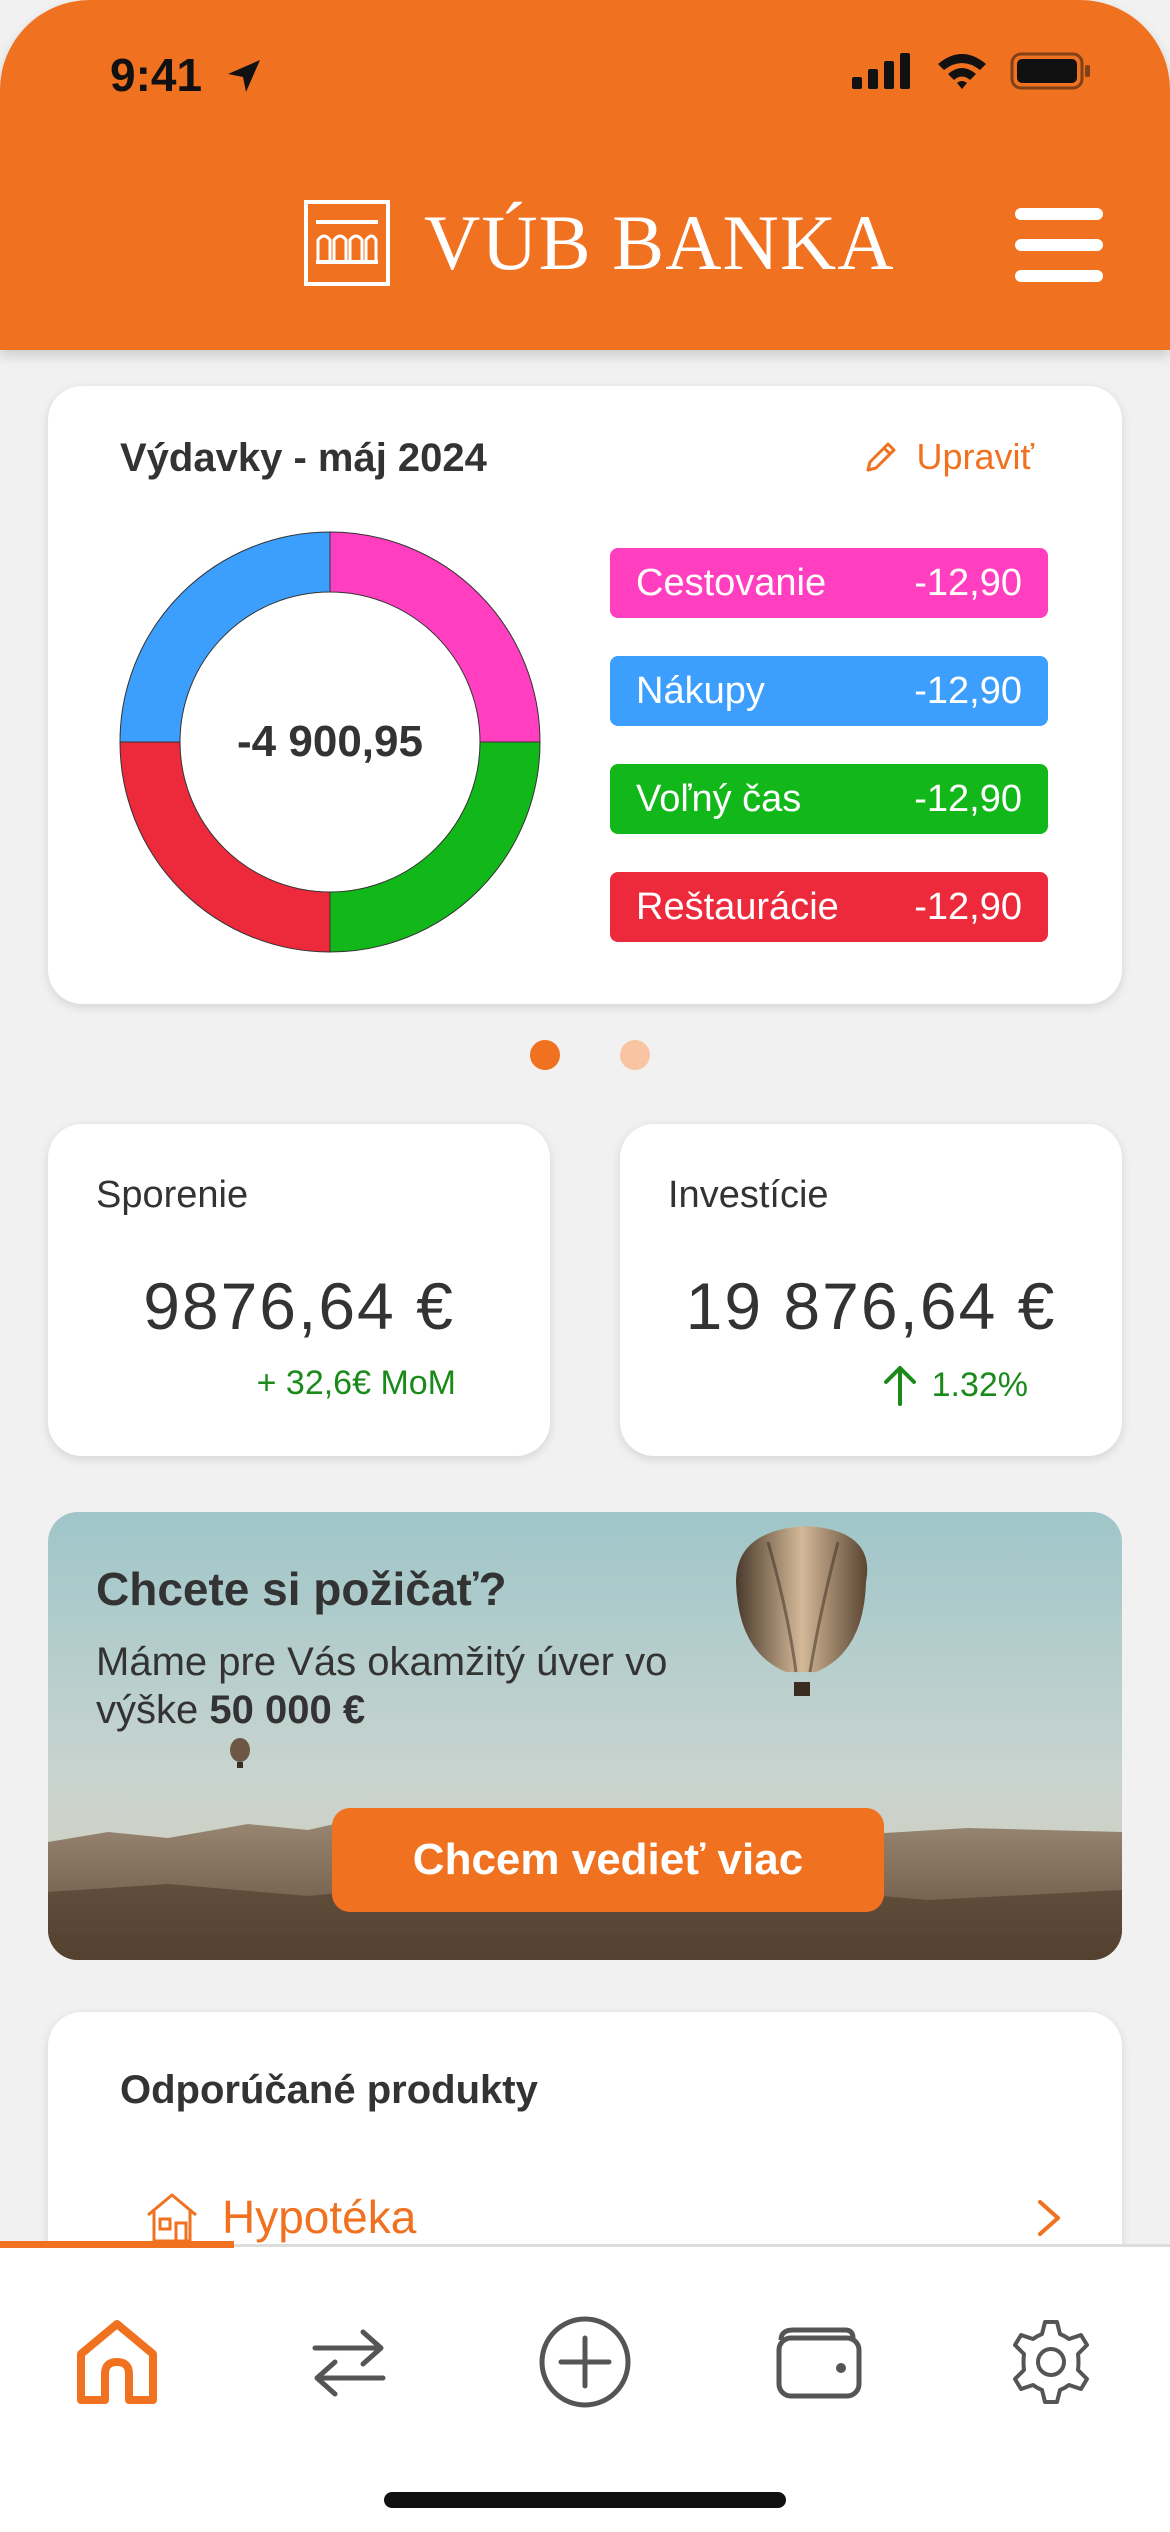 The width and height of the screenshot is (1170, 2532). I want to click on tab-transfers, so click(349, 2362).